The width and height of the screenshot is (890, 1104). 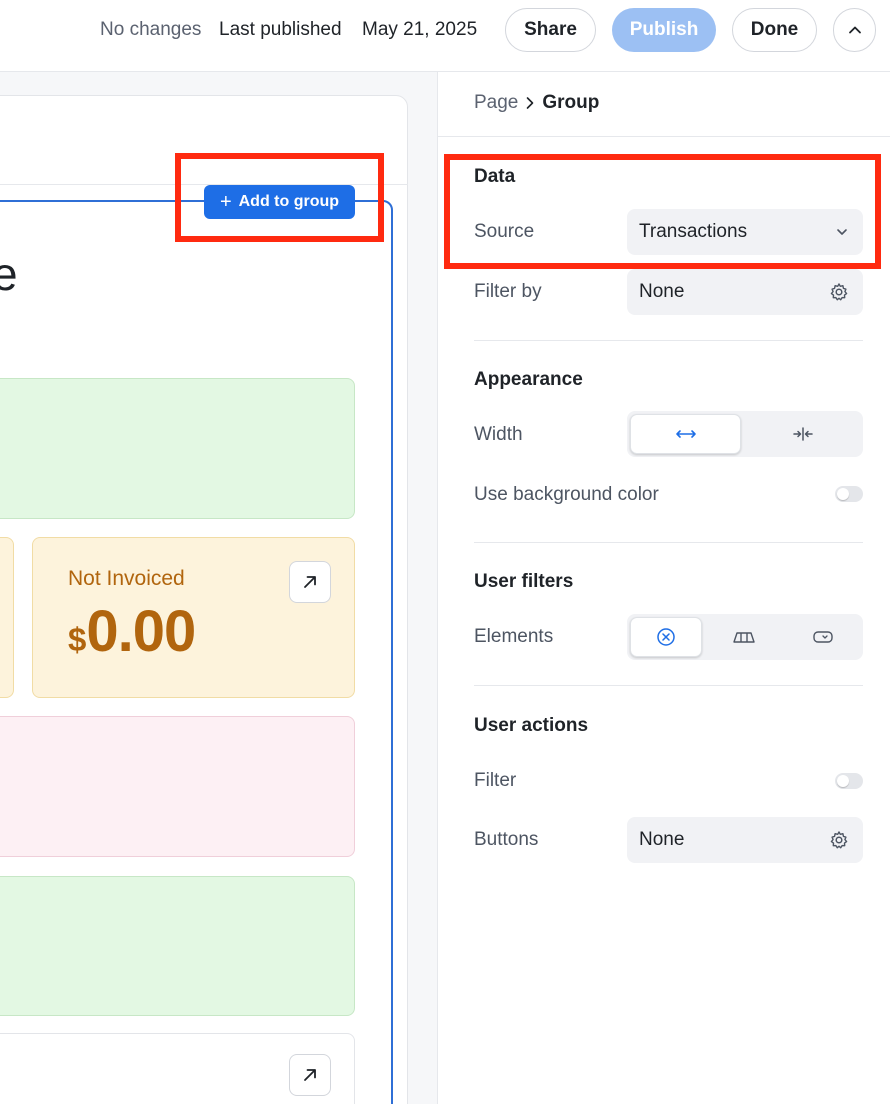 What do you see at coordinates (279, 197) in the screenshot?
I see `highlight-box-add-to-group` at bounding box center [279, 197].